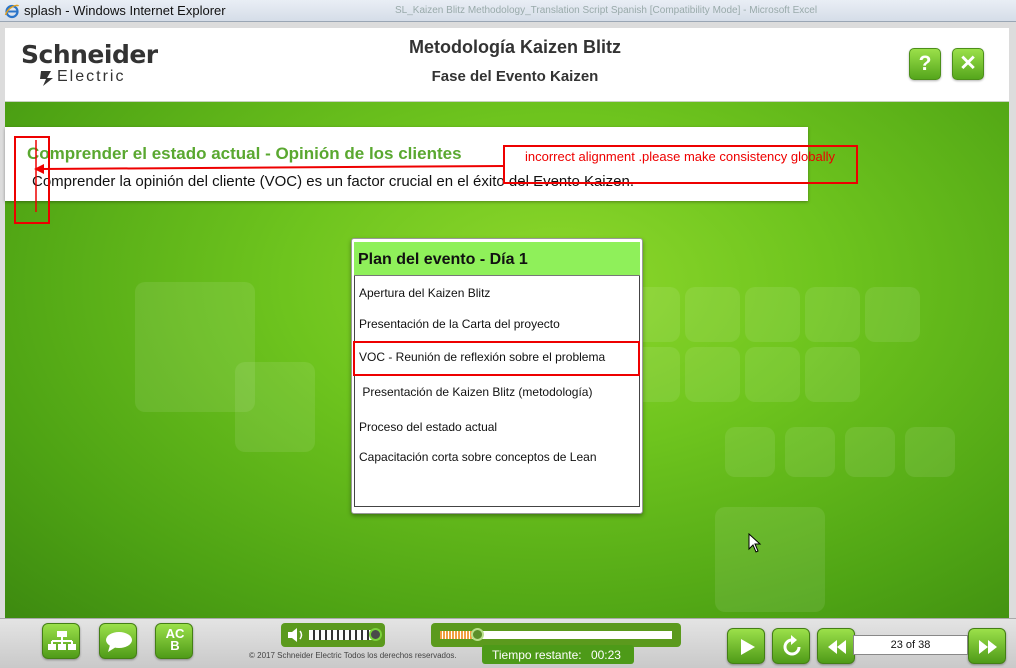 This screenshot has height=668, width=1016. What do you see at coordinates (459, 324) in the screenshot?
I see `plan-item: Presentación de la Carta del proyecto` at bounding box center [459, 324].